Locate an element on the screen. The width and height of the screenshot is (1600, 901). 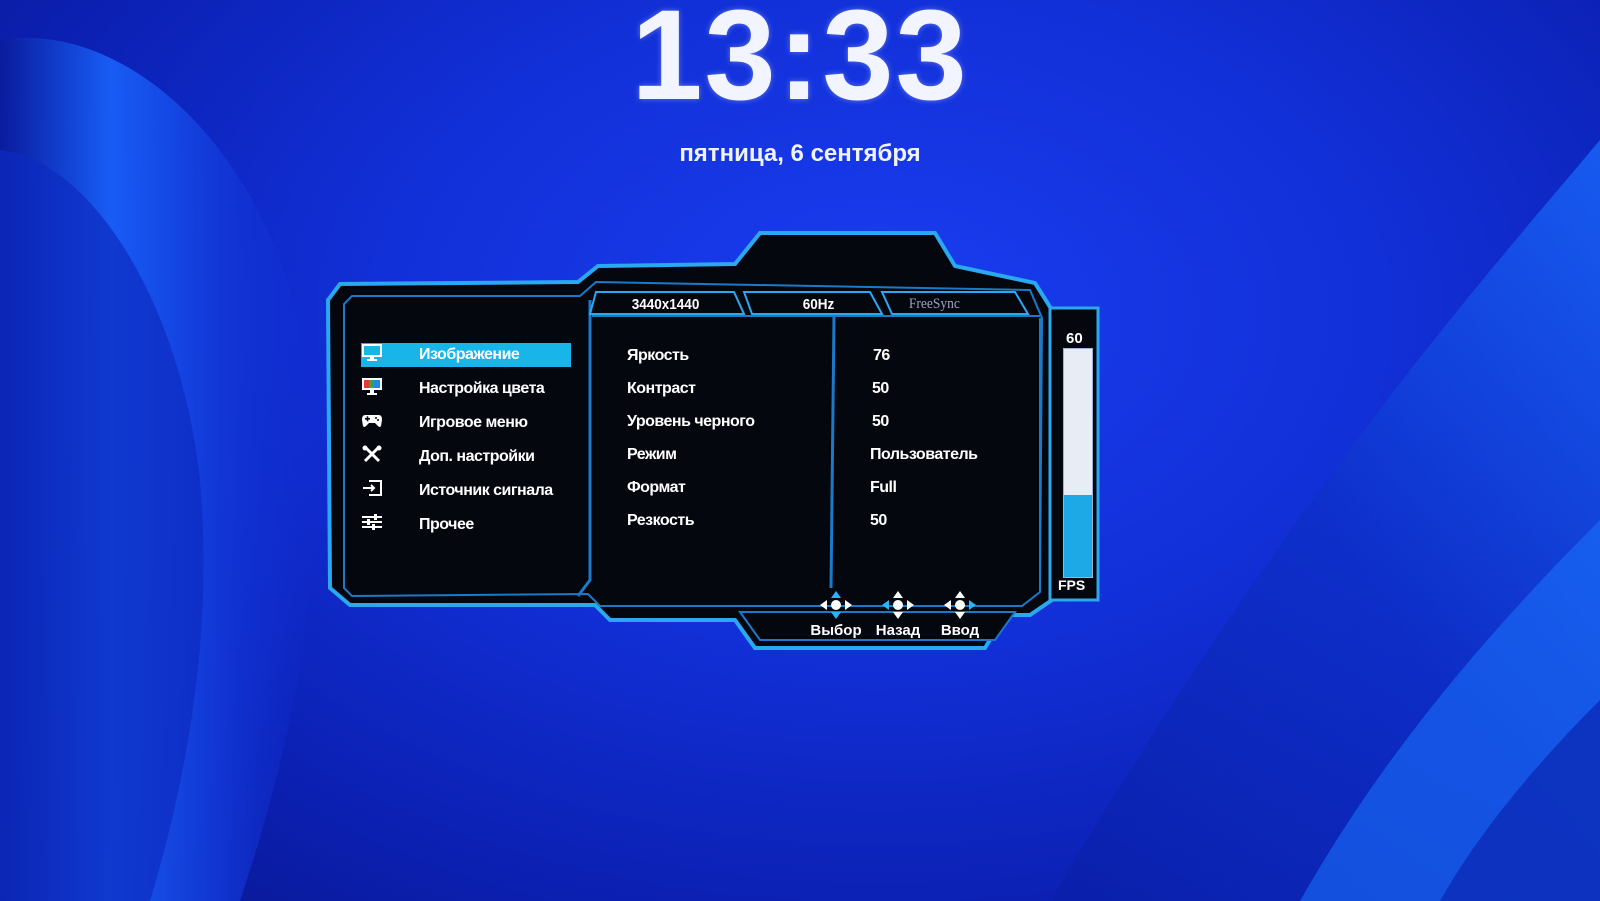
tab-refresh-rate: 60Hz is located at coordinates (819, 304).